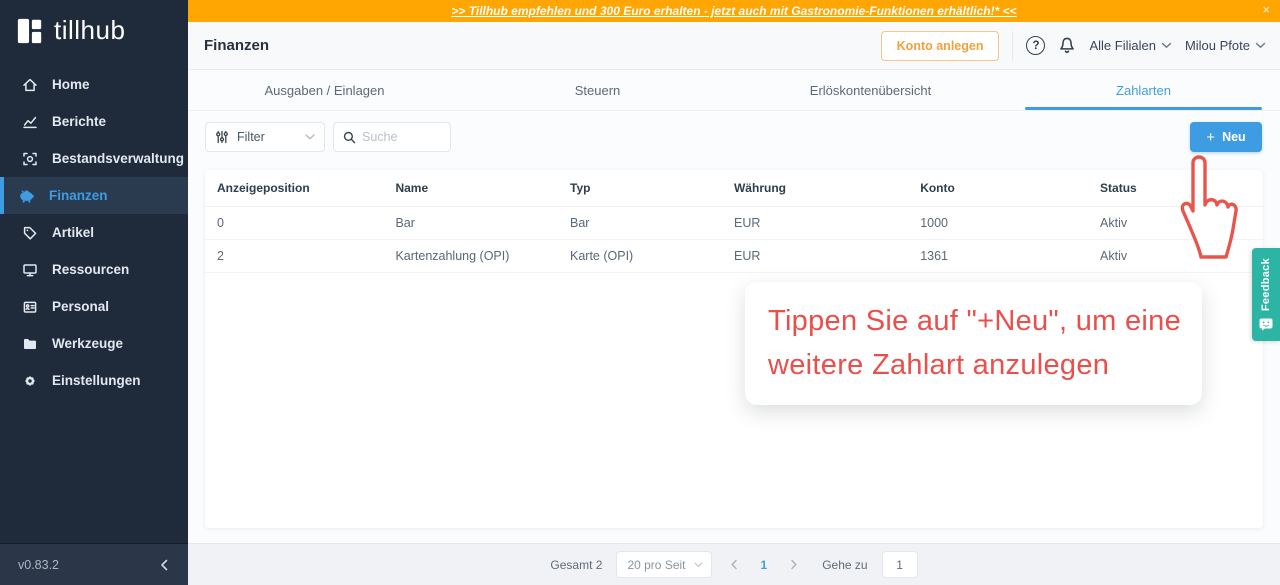 This screenshot has height=585, width=1280. What do you see at coordinates (794, 564) in the screenshot?
I see `next-page-button` at bounding box center [794, 564].